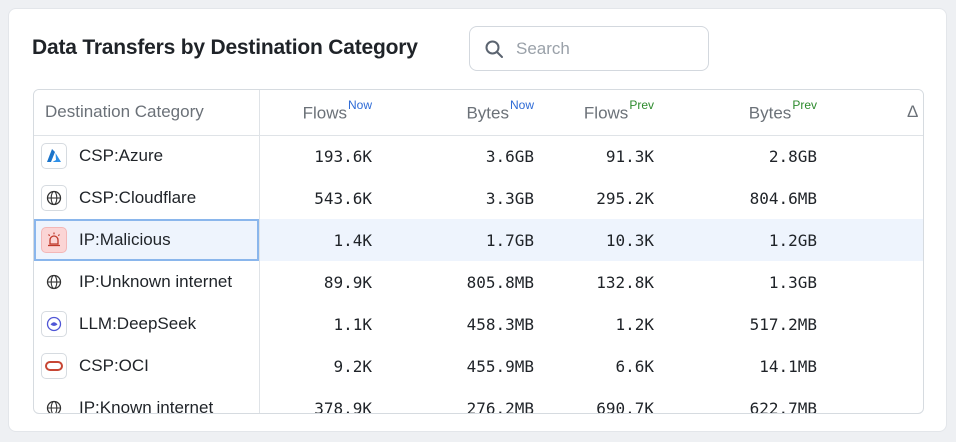 The width and height of the screenshot is (956, 442). I want to click on category-label: CSP:Azure, so click(121, 156).